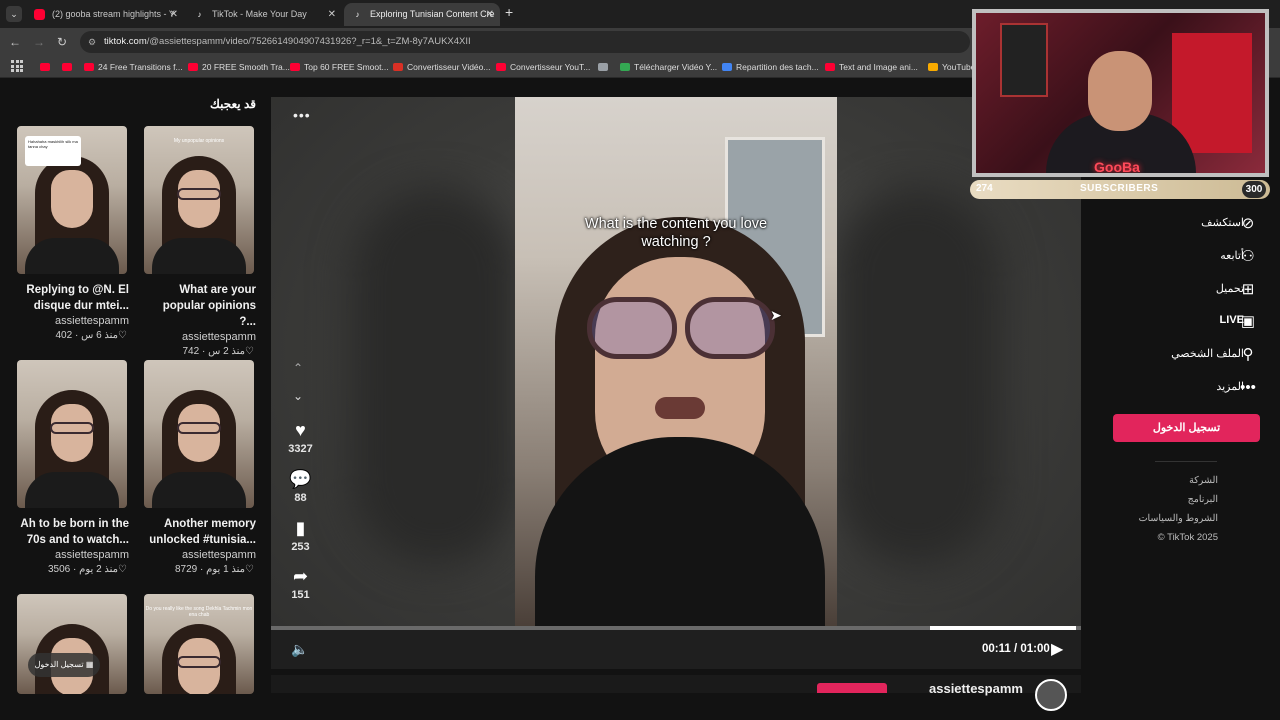 This screenshot has width=1280, height=720. I want to click on share-action: ➦ 151, so click(300, 583).